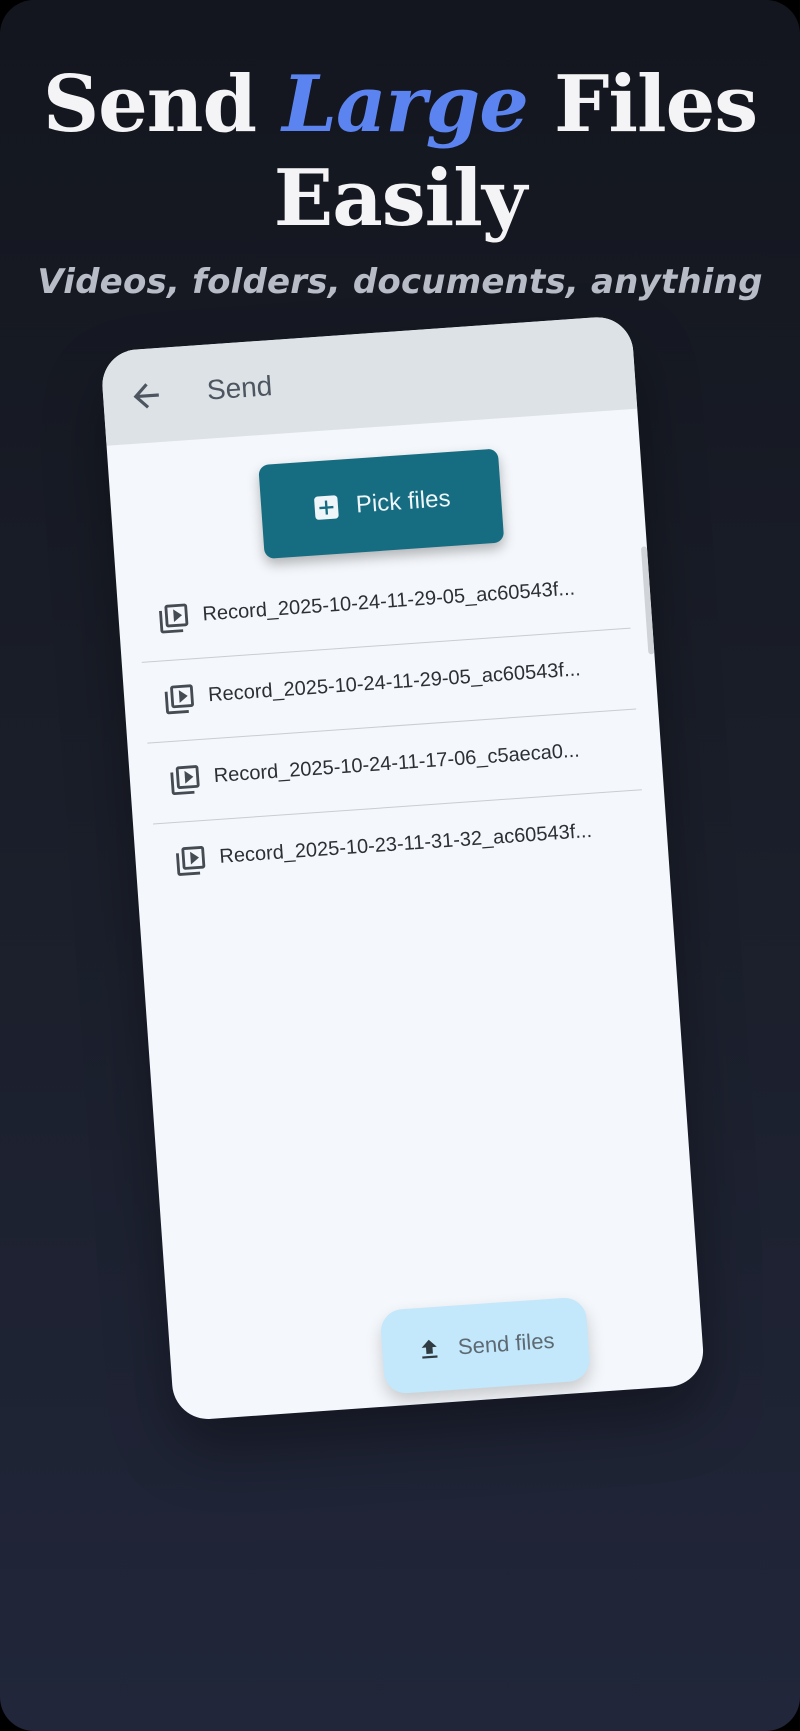  I want to click on headline-part2: Files, so click(642, 104).